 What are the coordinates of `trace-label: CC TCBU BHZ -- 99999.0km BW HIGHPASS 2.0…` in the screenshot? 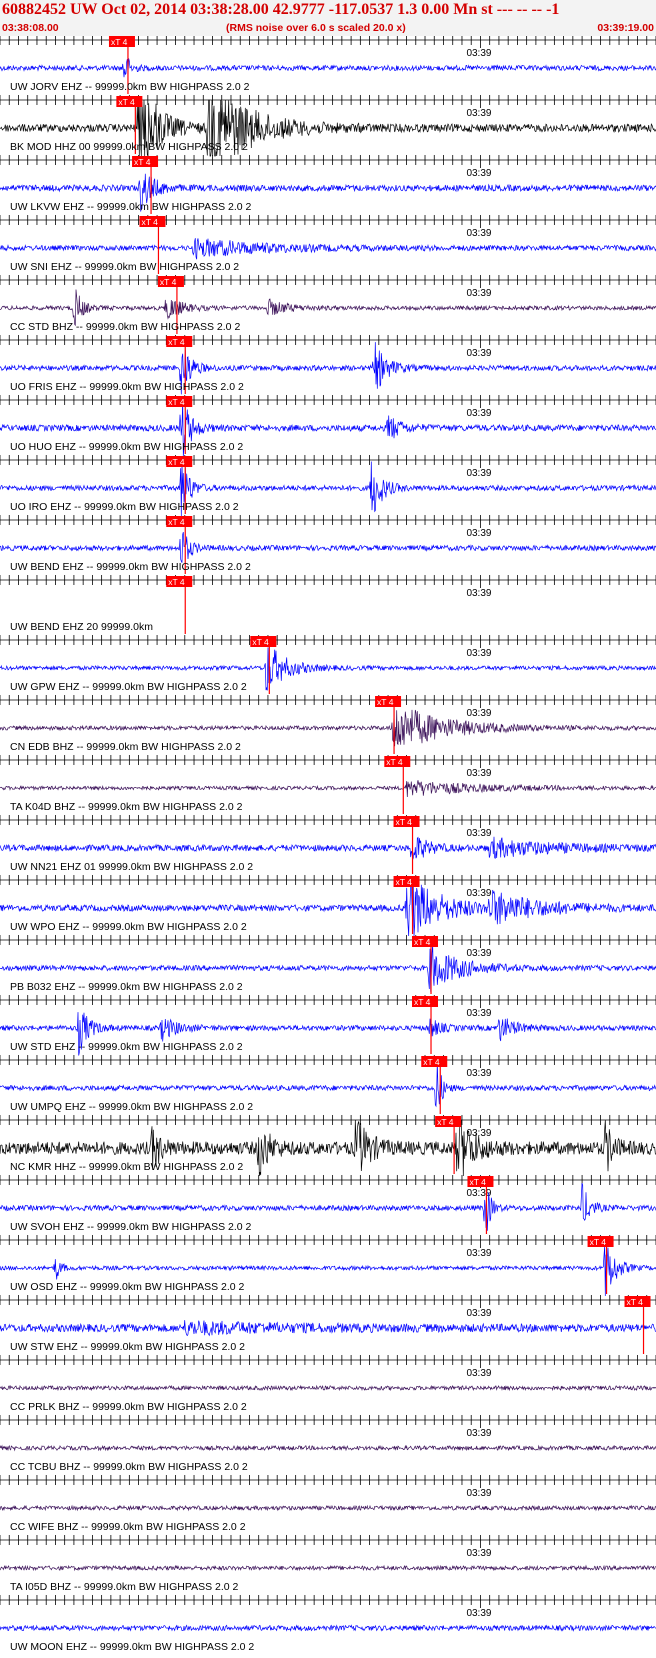 It's located at (129, 1467).